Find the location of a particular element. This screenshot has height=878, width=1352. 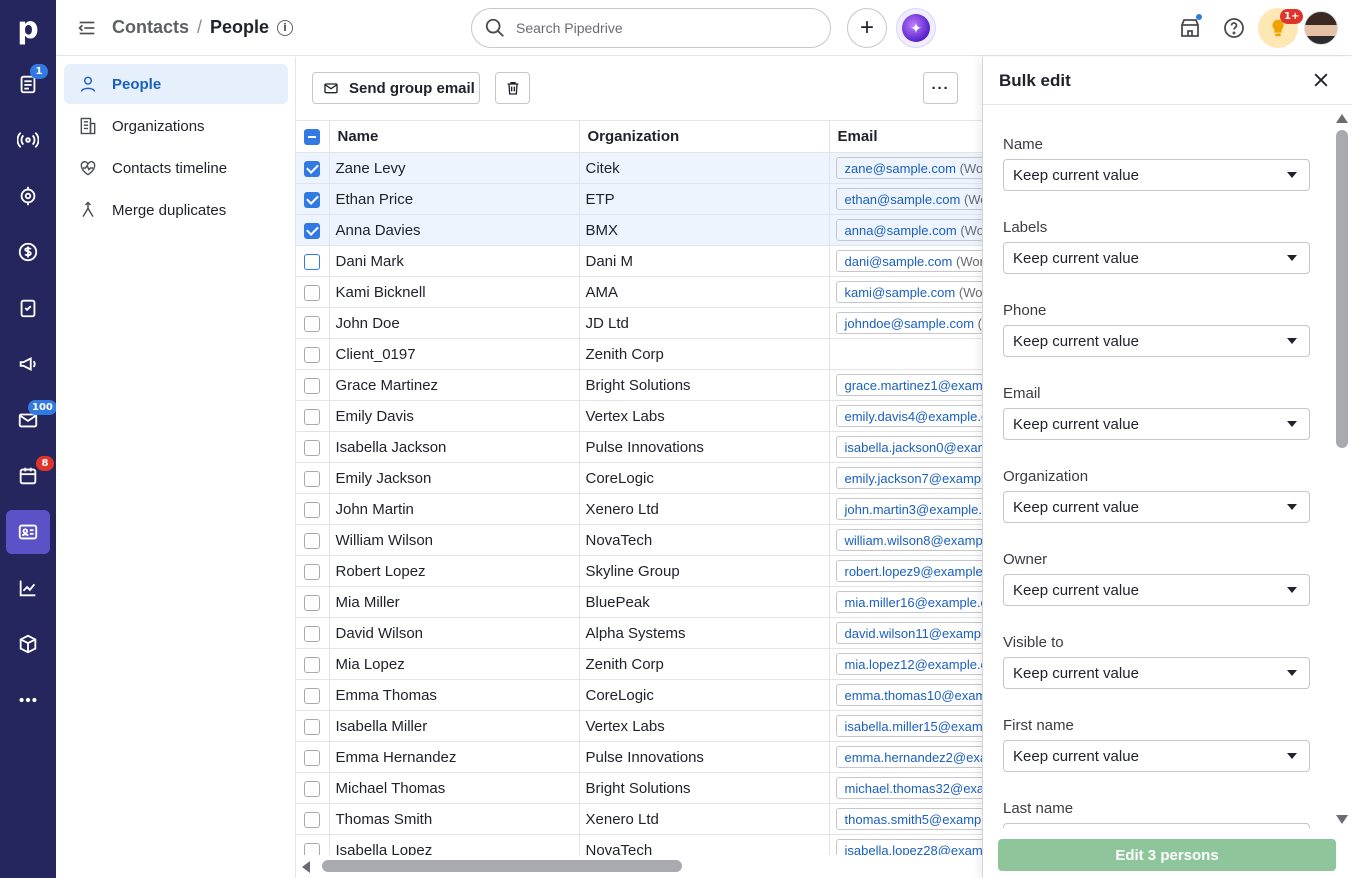

cell-name: Client_0197 is located at coordinates (454, 354).